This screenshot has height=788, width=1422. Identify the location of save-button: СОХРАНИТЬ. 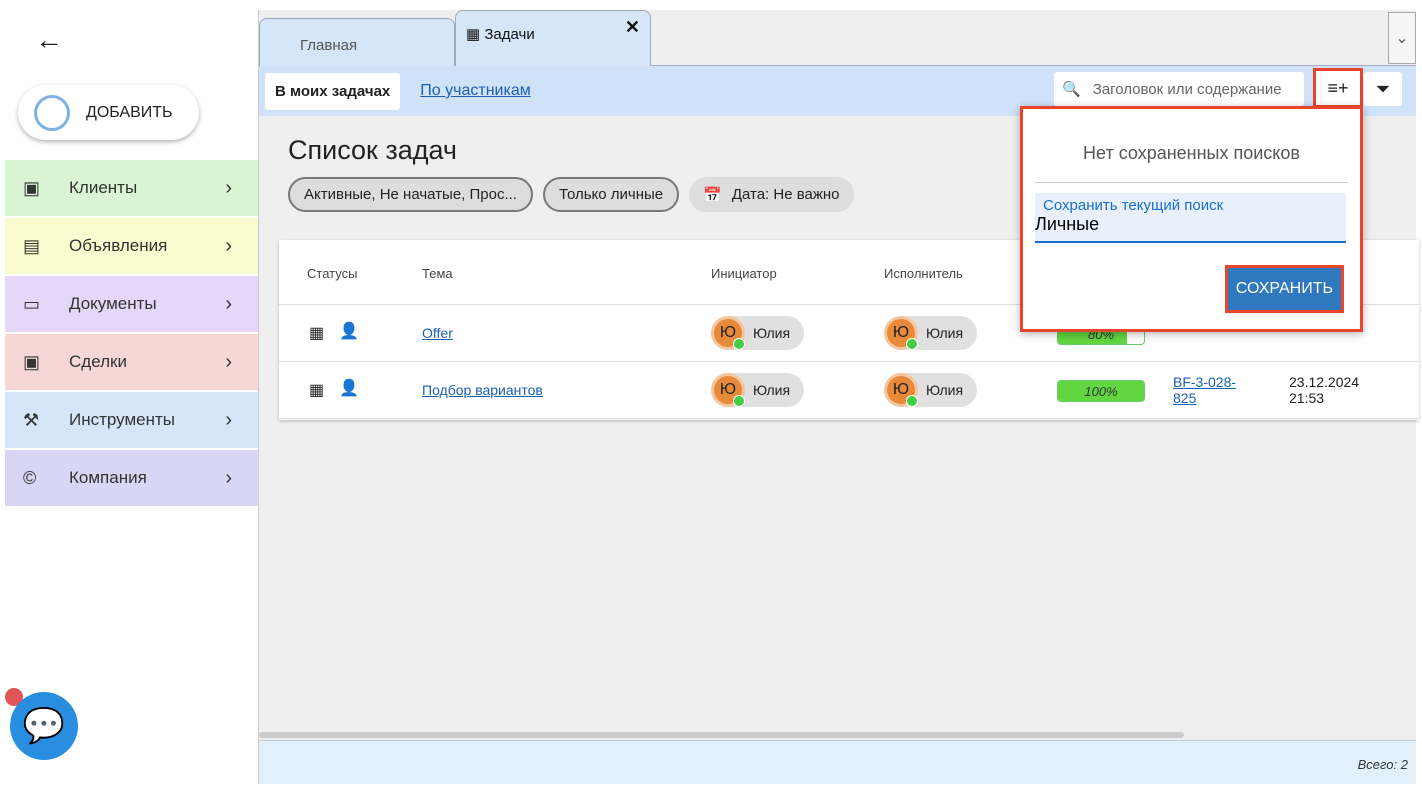
(1284, 289).